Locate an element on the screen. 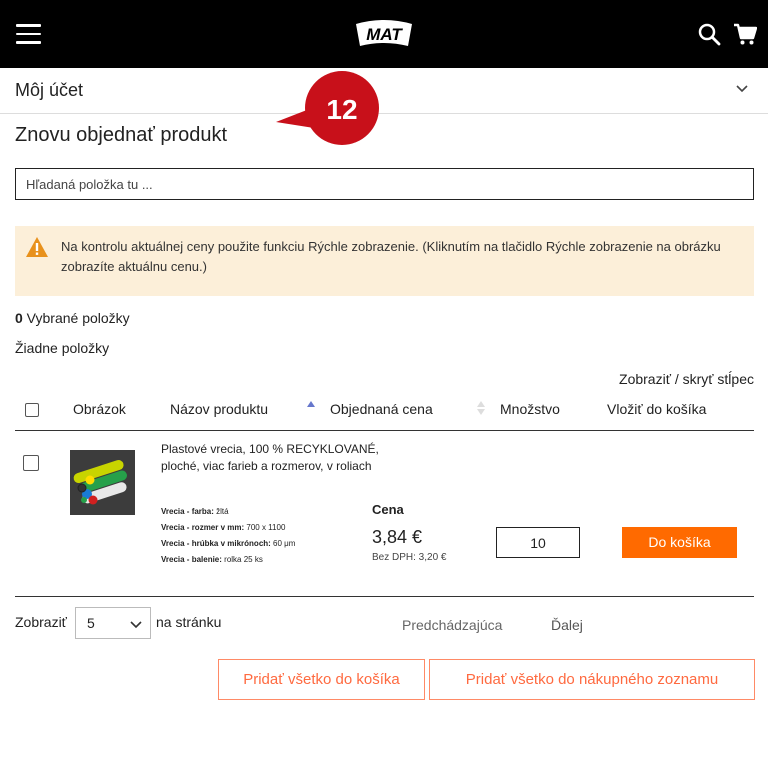  attribute-row: Vrecia - balenie: rolka 25 ks is located at coordinates (228, 560).